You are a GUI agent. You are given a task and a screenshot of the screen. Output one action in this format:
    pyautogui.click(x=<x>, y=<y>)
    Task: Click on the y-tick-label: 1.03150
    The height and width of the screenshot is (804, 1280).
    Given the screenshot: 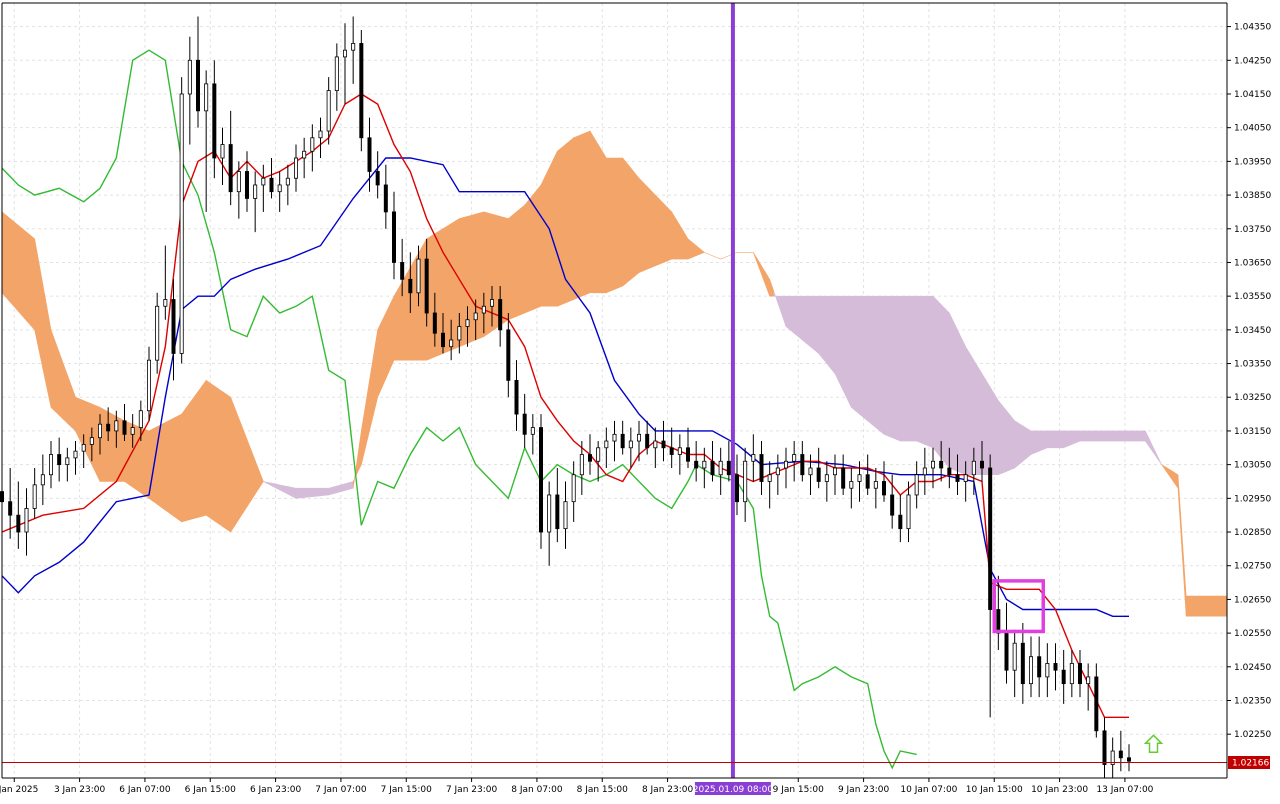 What is the action you would take?
    pyautogui.click(x=1252, y=432)
    